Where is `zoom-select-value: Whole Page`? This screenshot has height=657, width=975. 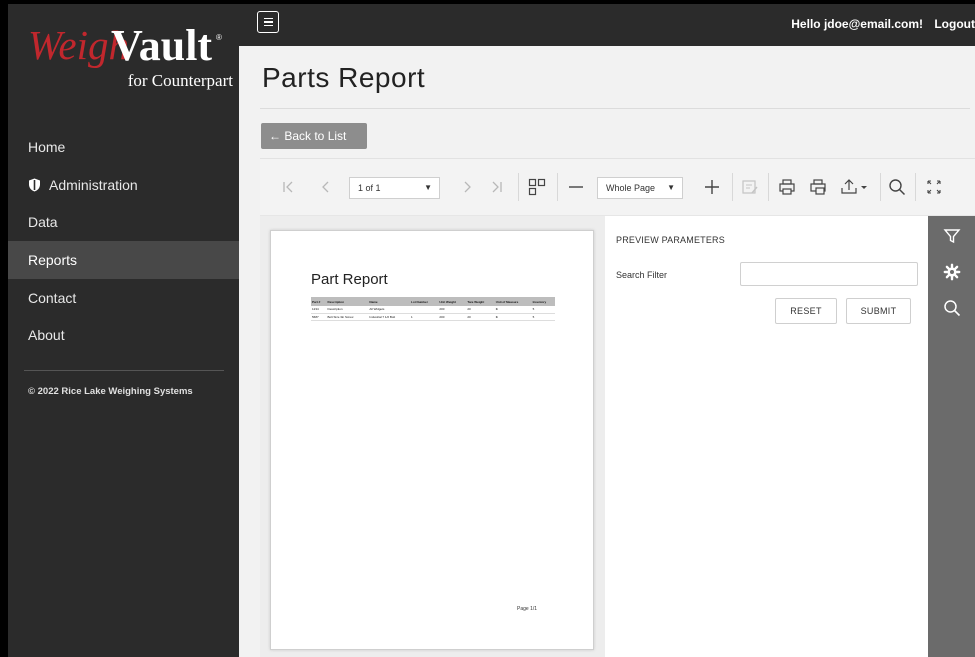
zoom-select-value: Whole Page is located at coordinates (631, 188).